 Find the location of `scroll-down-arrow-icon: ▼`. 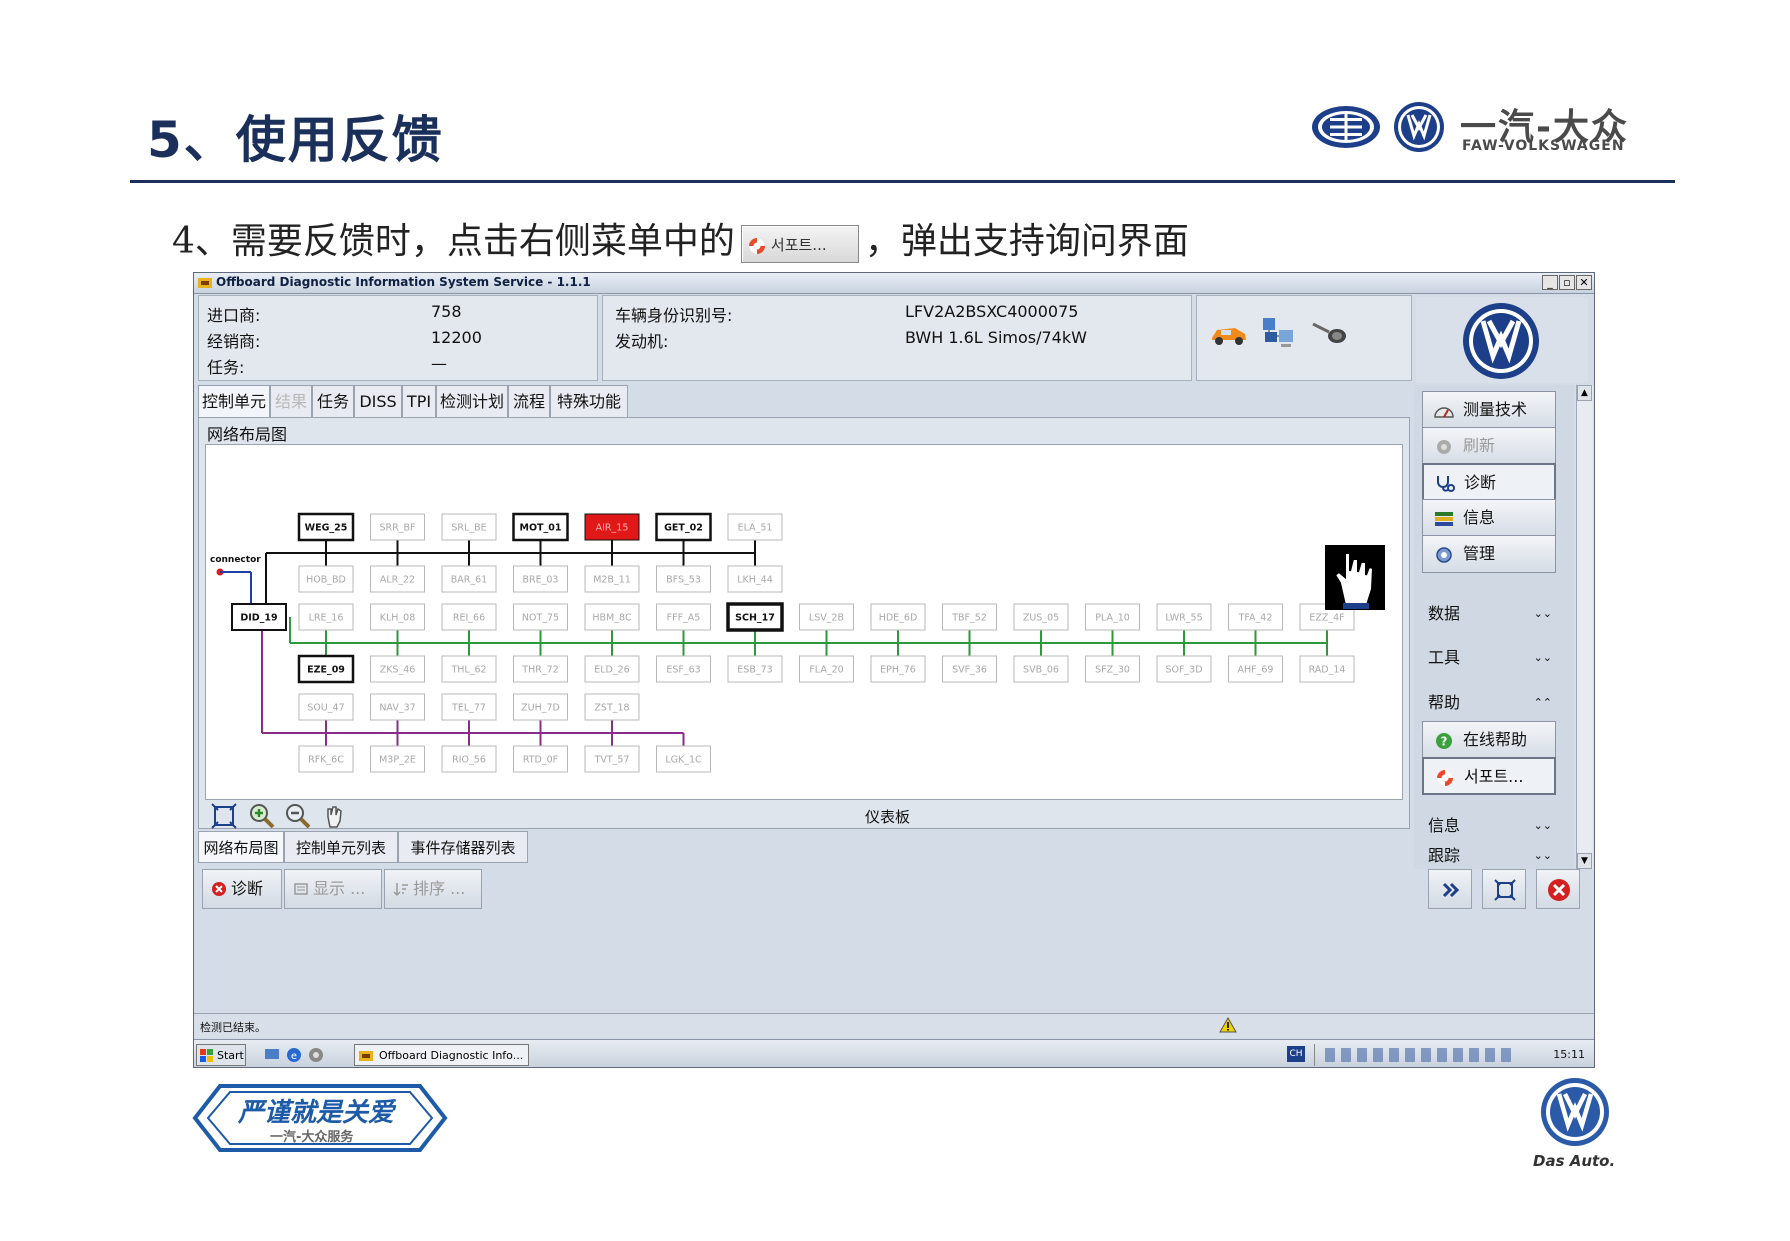

scroll-down-arrow-icon: ▼ is located at coordinates (1584, 861).